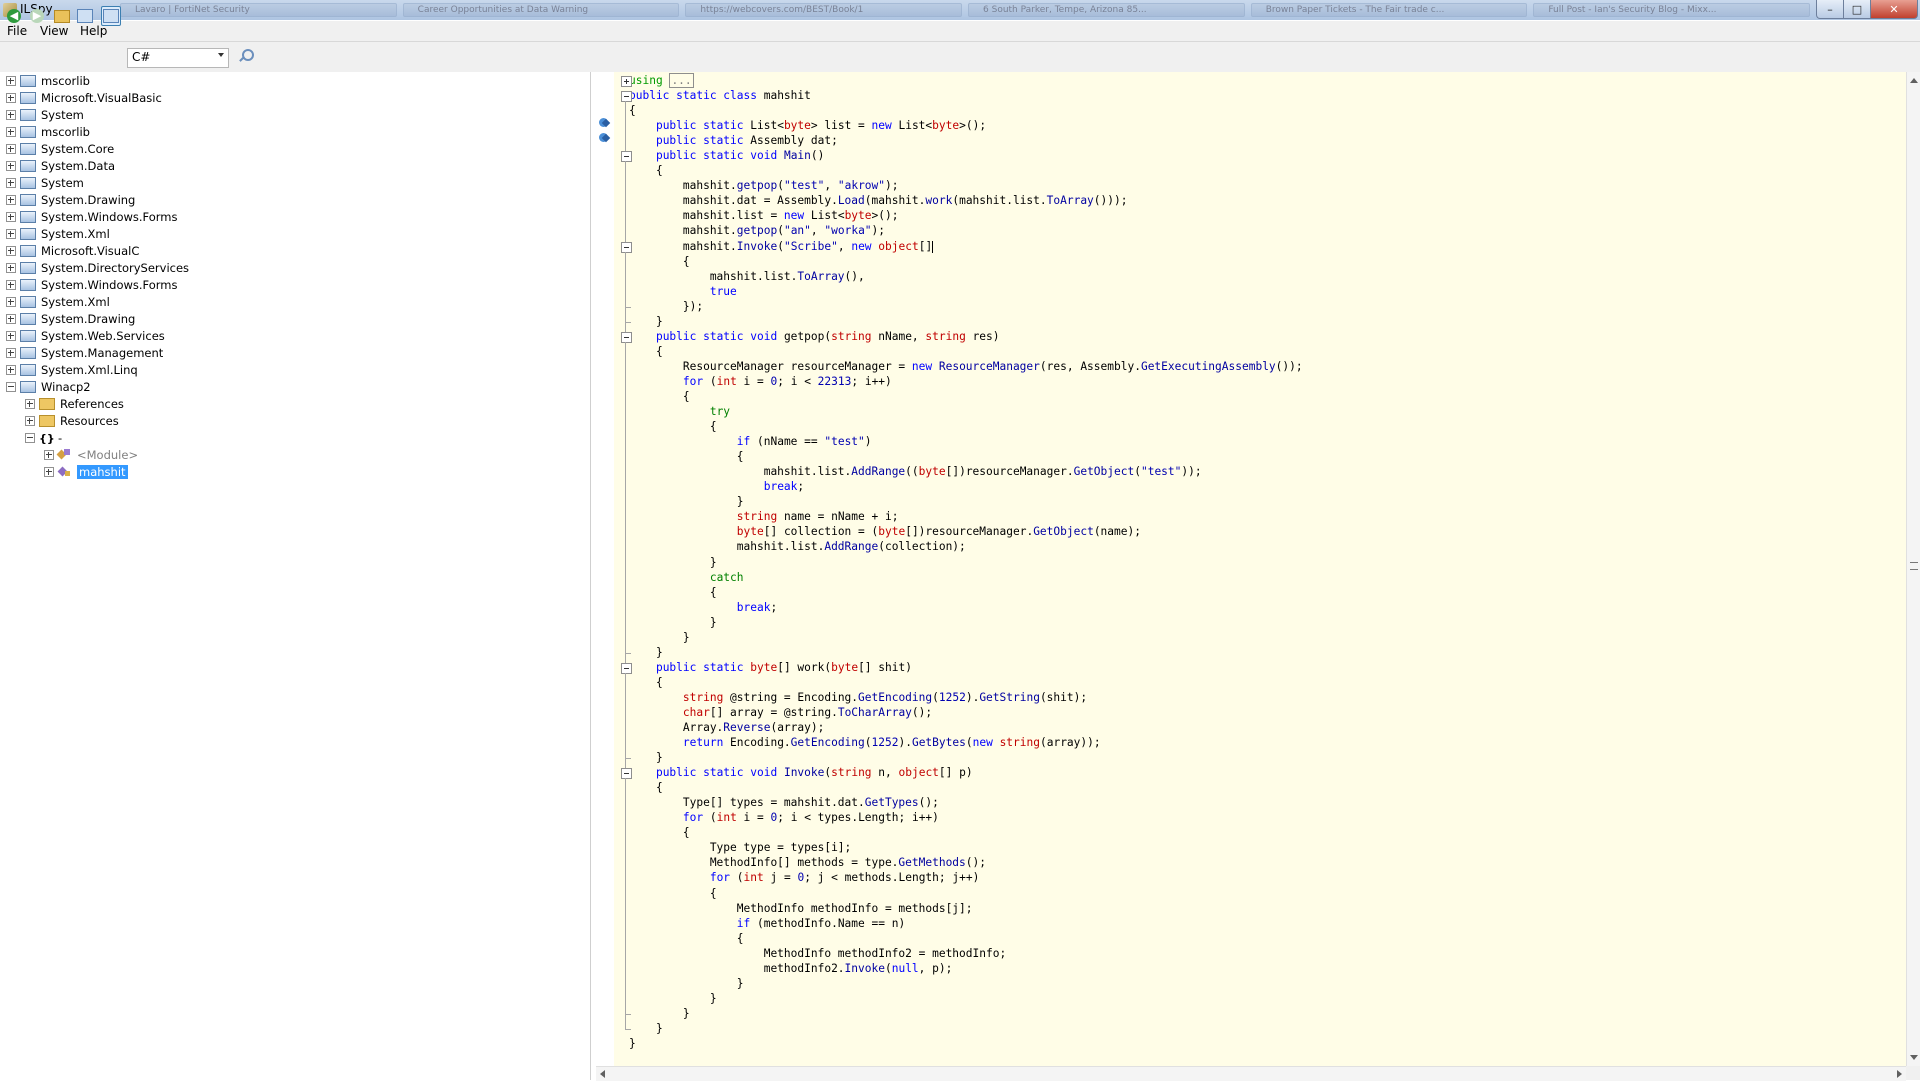 This screenshot has width=1920, height=1081. I want to click on show-internal-toggle, so click(111, 16).